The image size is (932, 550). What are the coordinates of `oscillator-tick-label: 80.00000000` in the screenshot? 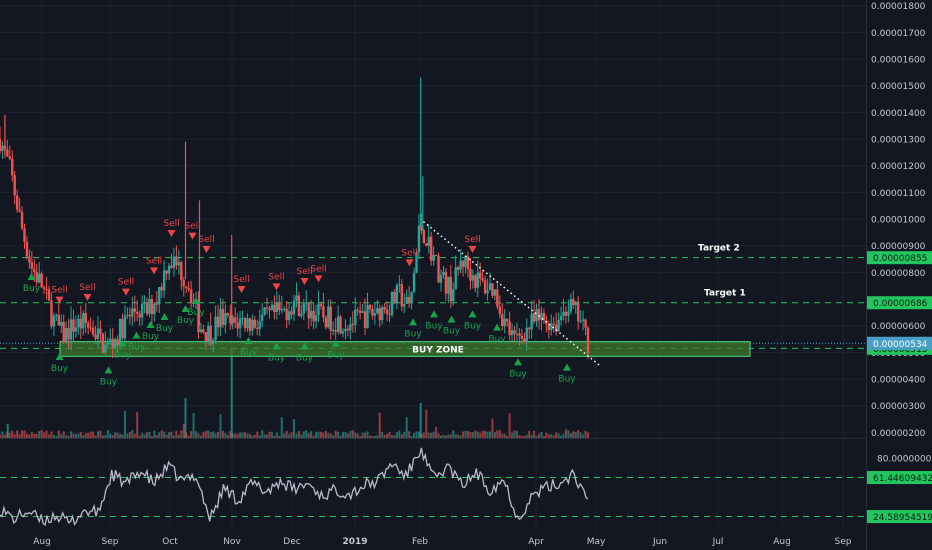 It's located at (904, 459).